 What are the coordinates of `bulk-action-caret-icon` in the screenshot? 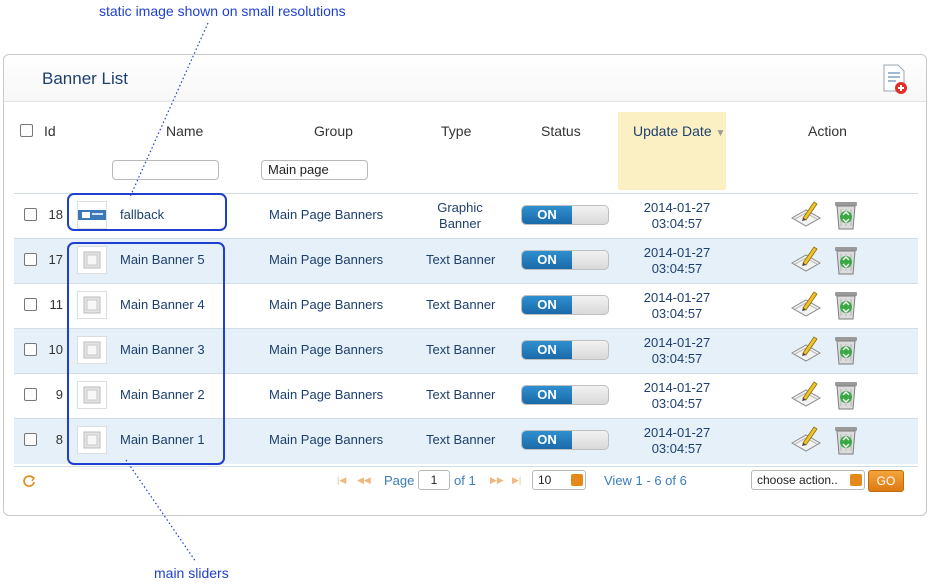 It's located at (856, 480).